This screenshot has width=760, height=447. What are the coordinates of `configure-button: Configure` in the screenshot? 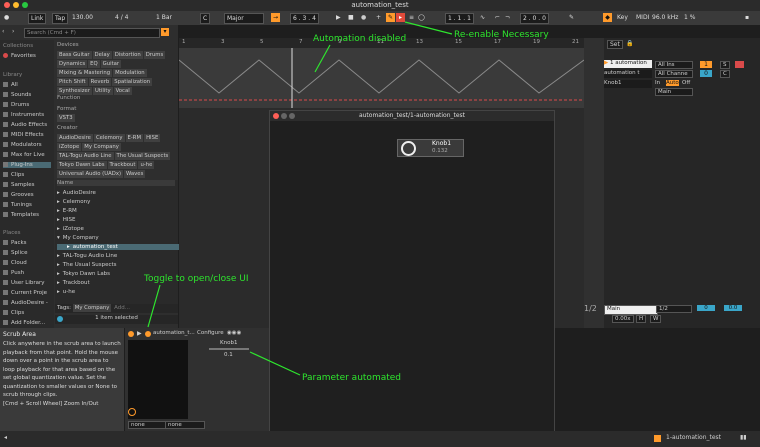 It's located at (210, 333).